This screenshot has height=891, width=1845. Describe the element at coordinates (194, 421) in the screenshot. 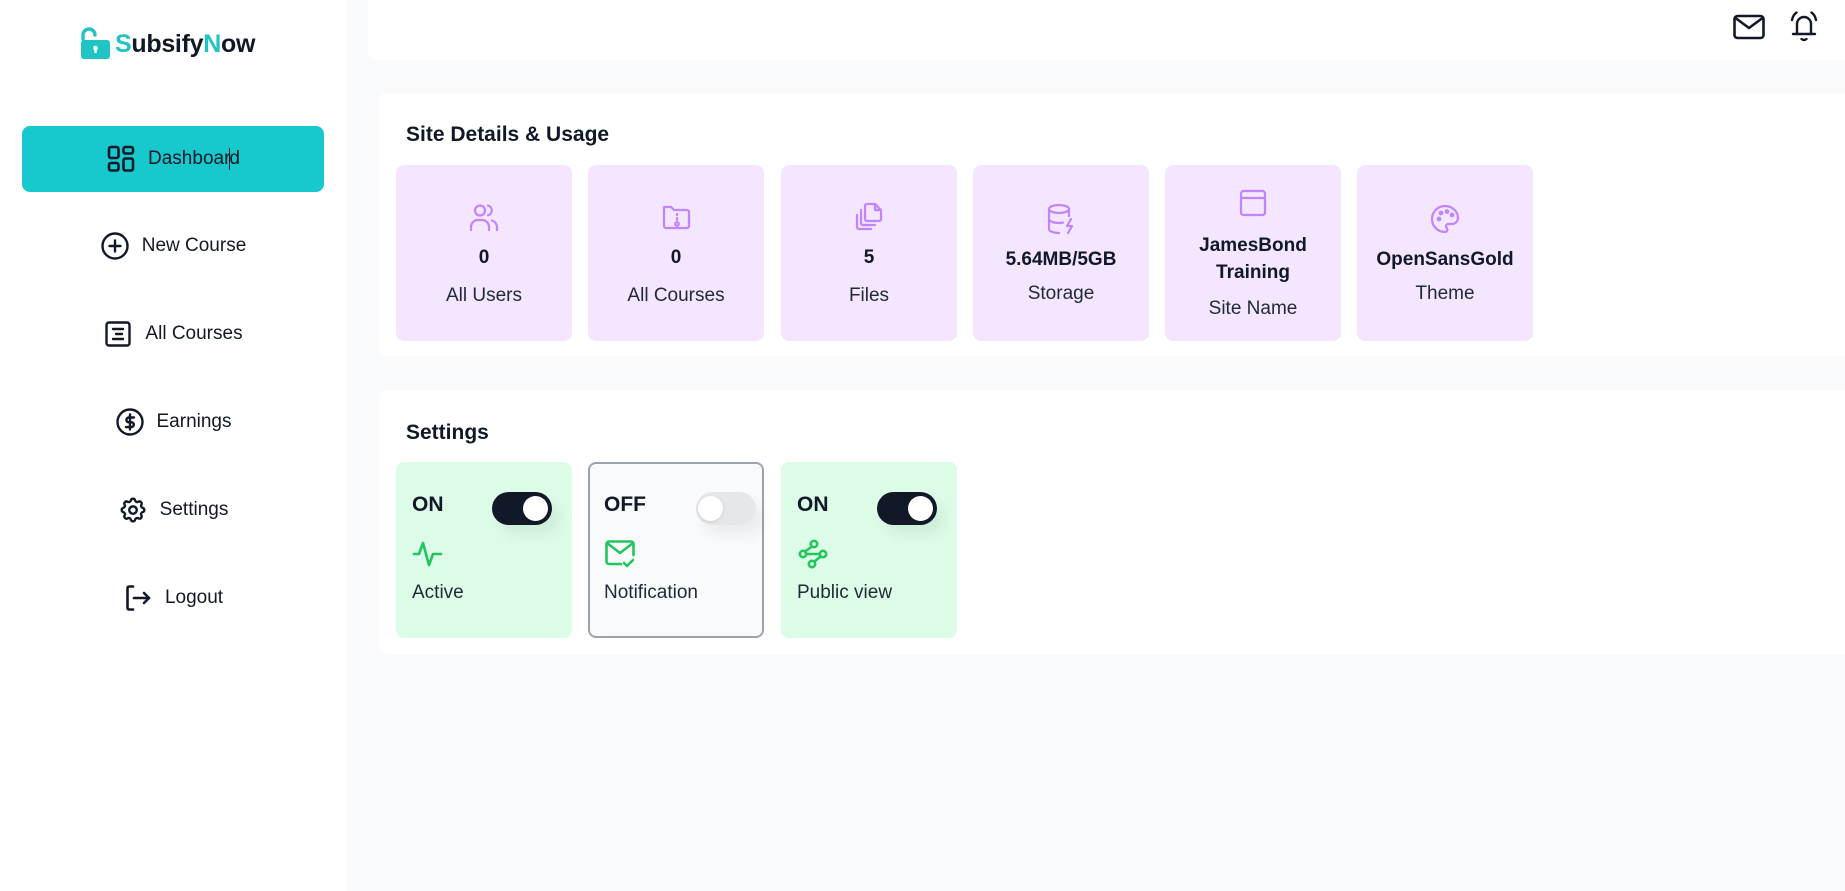

I see `sidebar-item-label: Earnings` at that location.